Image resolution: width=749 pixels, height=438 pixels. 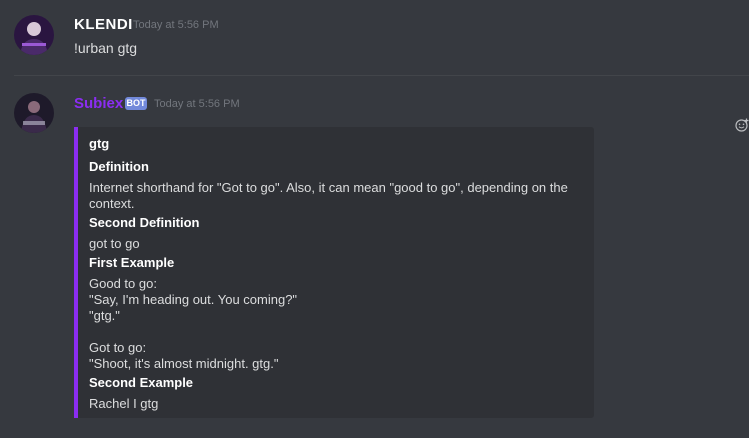 What do you see at coordinates (132, 262) in the screenshot?
I see `embed-field-name: First Example` at bounding box center [132, 262].